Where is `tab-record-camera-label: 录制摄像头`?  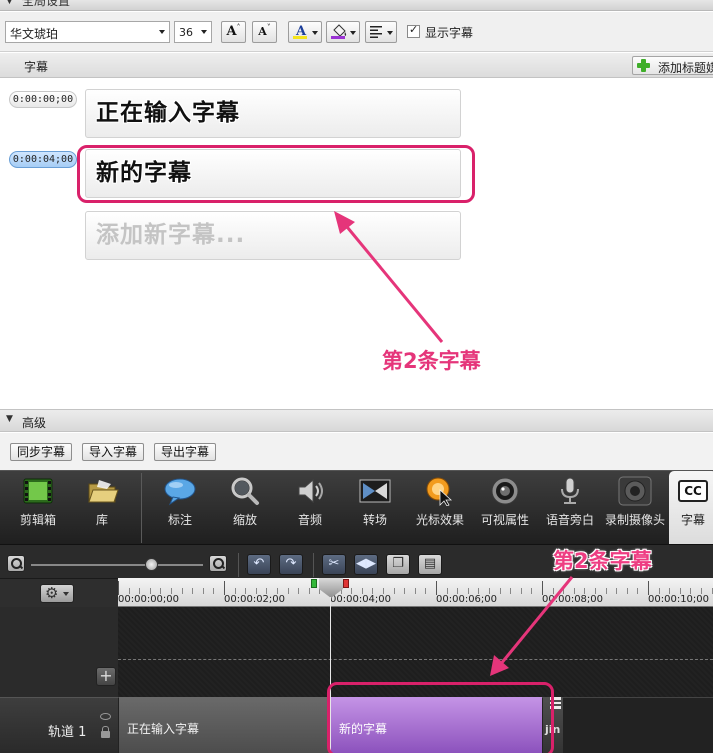
tab-record-camera-label: 录制摄像头 is located at coordinates (634, 520).